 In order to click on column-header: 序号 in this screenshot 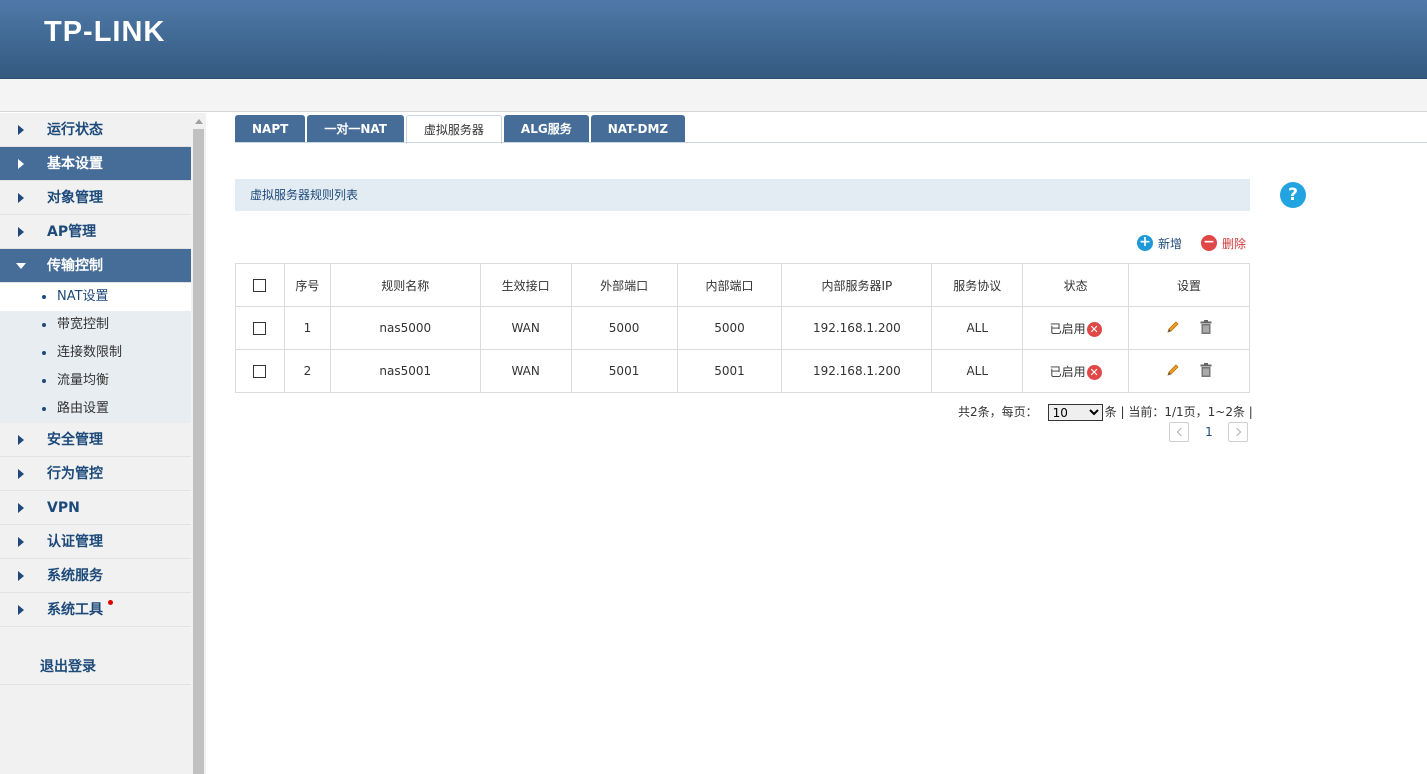, I will do `click(307, 285)`.